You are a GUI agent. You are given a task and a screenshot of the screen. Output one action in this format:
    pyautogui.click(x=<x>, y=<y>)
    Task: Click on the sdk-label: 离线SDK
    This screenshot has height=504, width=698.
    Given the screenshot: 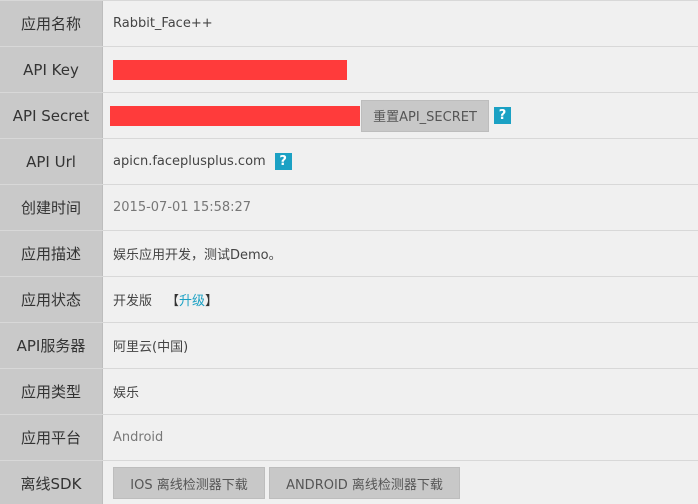 What is the action you would take?
    pyautogui.click(x=51, y=482)
    